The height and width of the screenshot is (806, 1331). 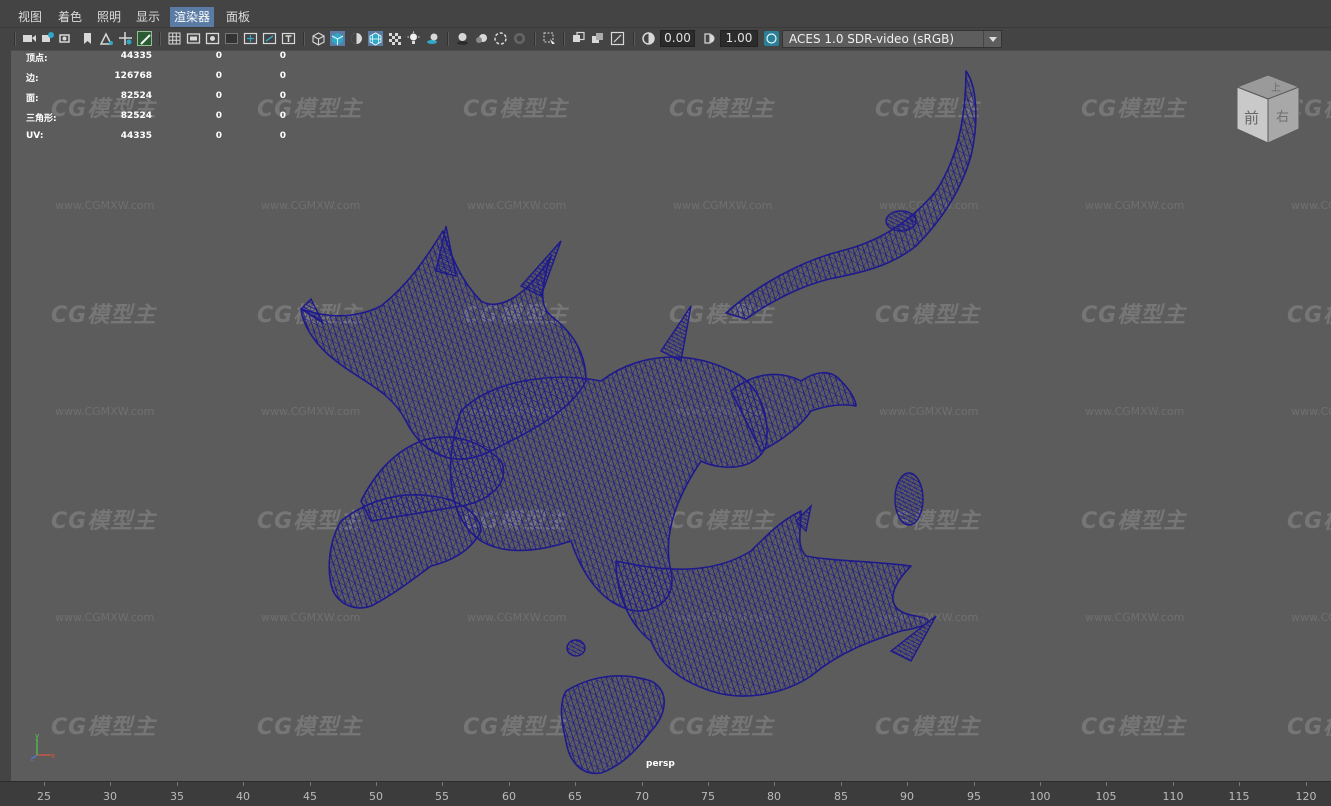 I want to click on time-tick-label: 50, so click(x=376, y=796).